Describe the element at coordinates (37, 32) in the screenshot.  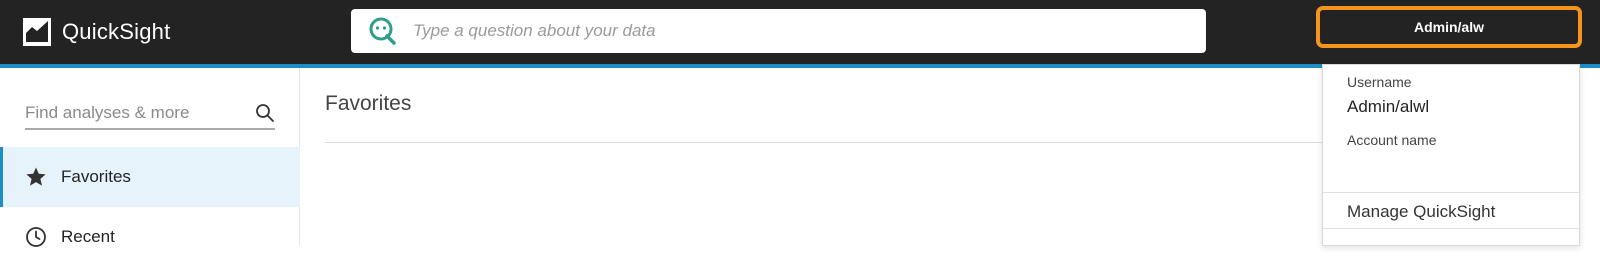
I see `quicksight-logo-icon` at that location.